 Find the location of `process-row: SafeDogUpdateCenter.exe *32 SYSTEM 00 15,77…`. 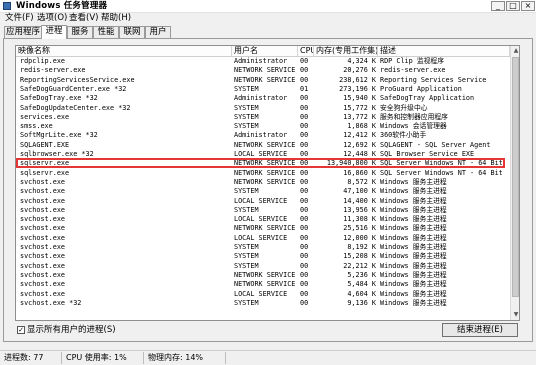

process-row: SafeDogUpdateCenter.exe *32 SYSTEM 00 15,77… is located at coordinates (263, 108).